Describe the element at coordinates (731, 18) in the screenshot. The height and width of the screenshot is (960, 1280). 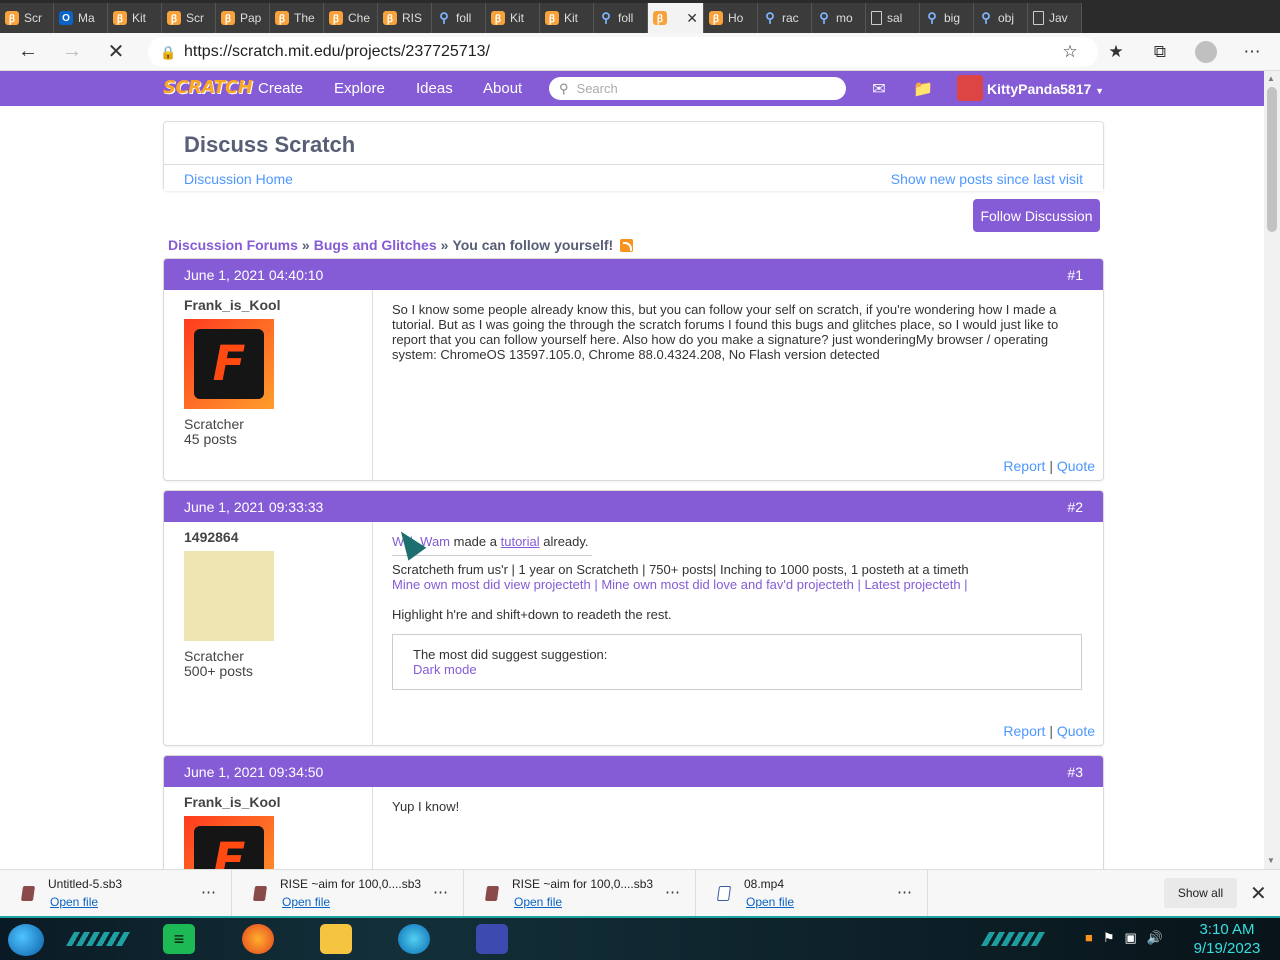
I see `browser-tab: ꞵ Ho` at that location.